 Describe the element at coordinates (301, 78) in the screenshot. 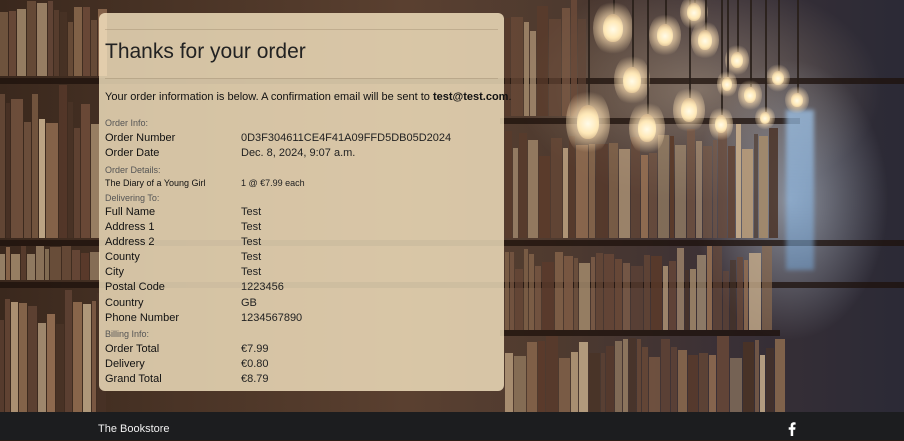

I see `divider` at that location.